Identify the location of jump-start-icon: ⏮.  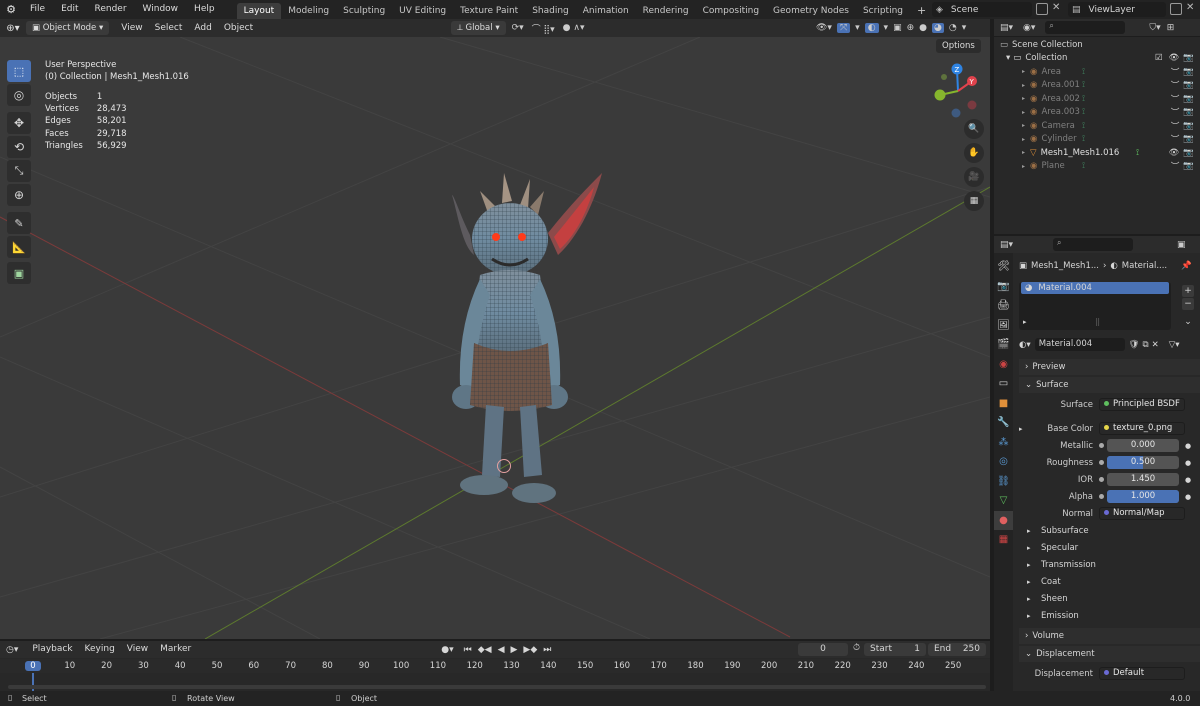
(468, 650).